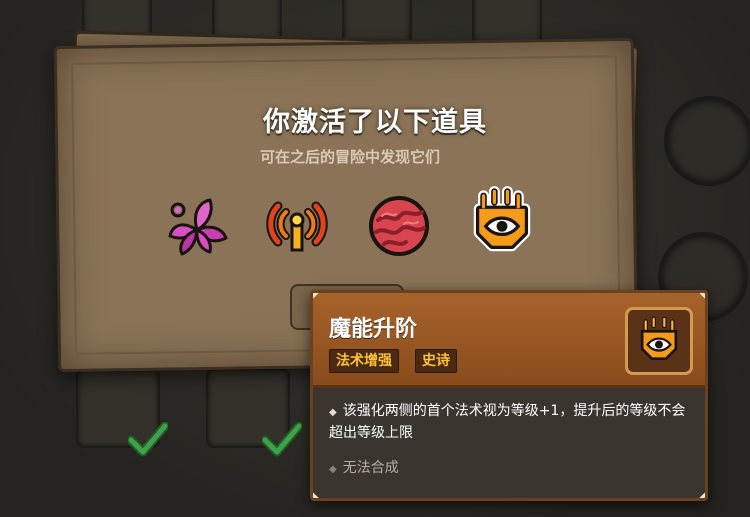  I want to click on pink-leaf-icon, so click(197, 225).